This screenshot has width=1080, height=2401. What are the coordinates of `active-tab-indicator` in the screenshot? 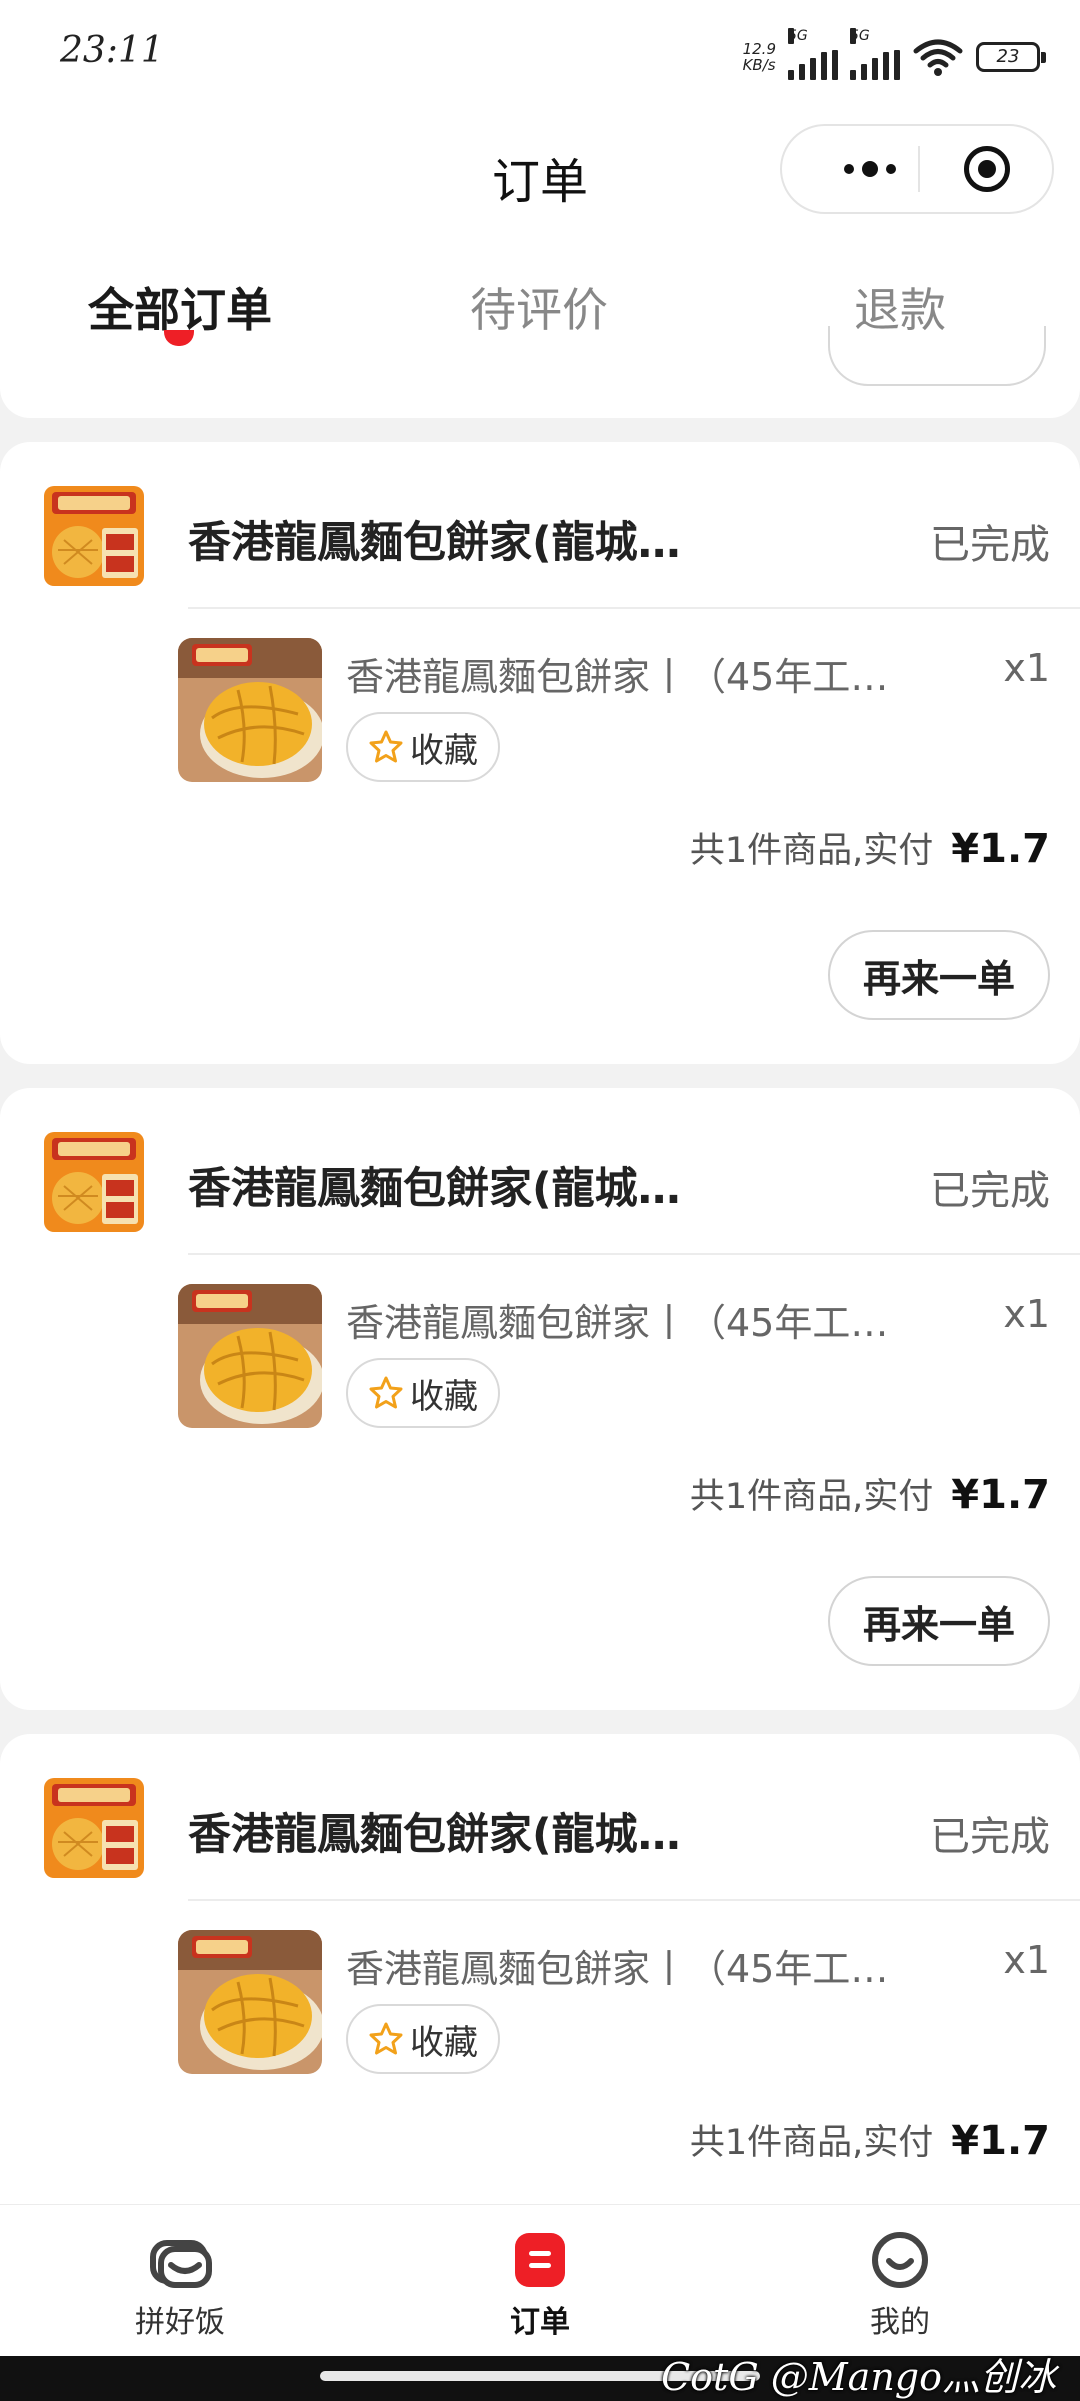 It's located at (179, 338).